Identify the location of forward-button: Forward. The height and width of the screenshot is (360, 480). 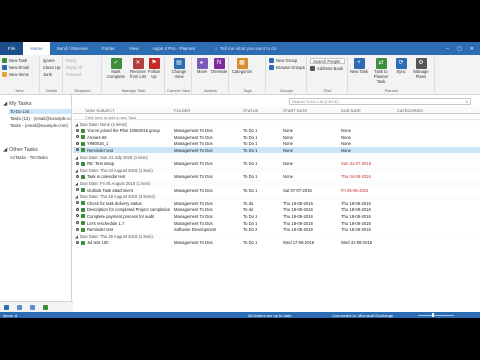
(82, 74).